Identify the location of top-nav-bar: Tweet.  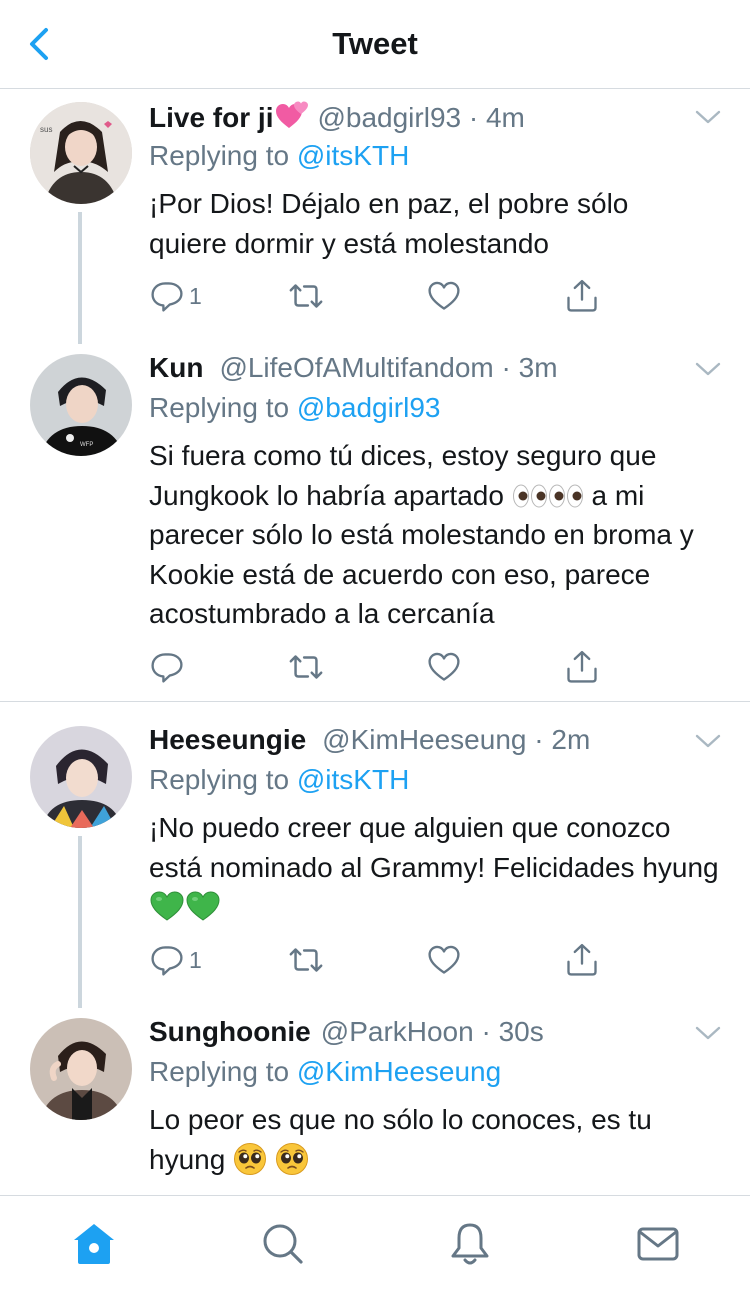
(375, 44).